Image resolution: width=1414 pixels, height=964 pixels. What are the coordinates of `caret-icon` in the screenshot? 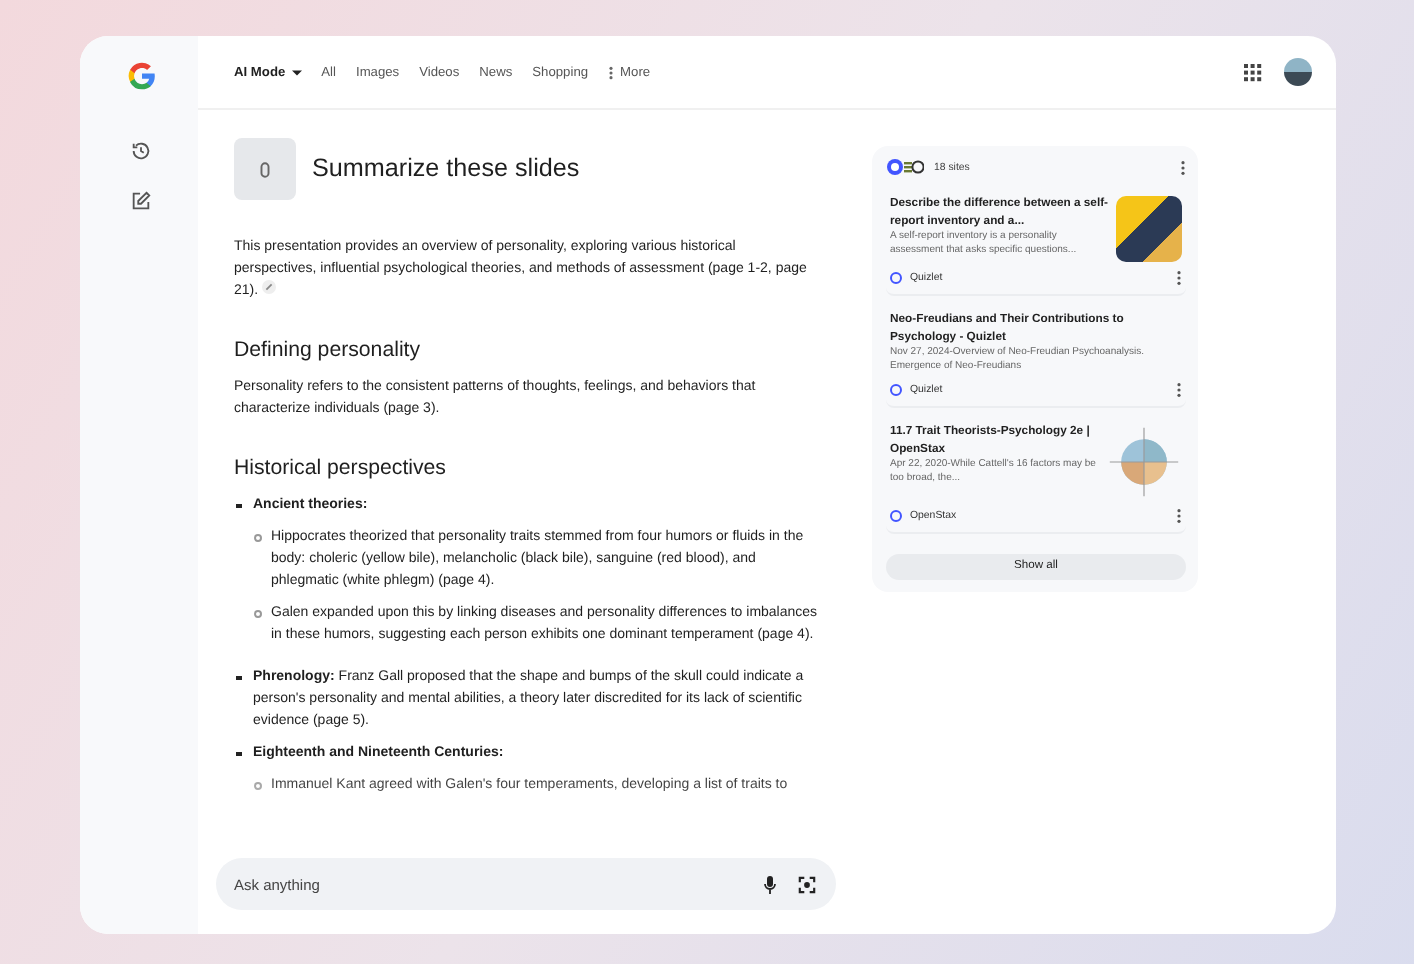 It's located at (296, 72).